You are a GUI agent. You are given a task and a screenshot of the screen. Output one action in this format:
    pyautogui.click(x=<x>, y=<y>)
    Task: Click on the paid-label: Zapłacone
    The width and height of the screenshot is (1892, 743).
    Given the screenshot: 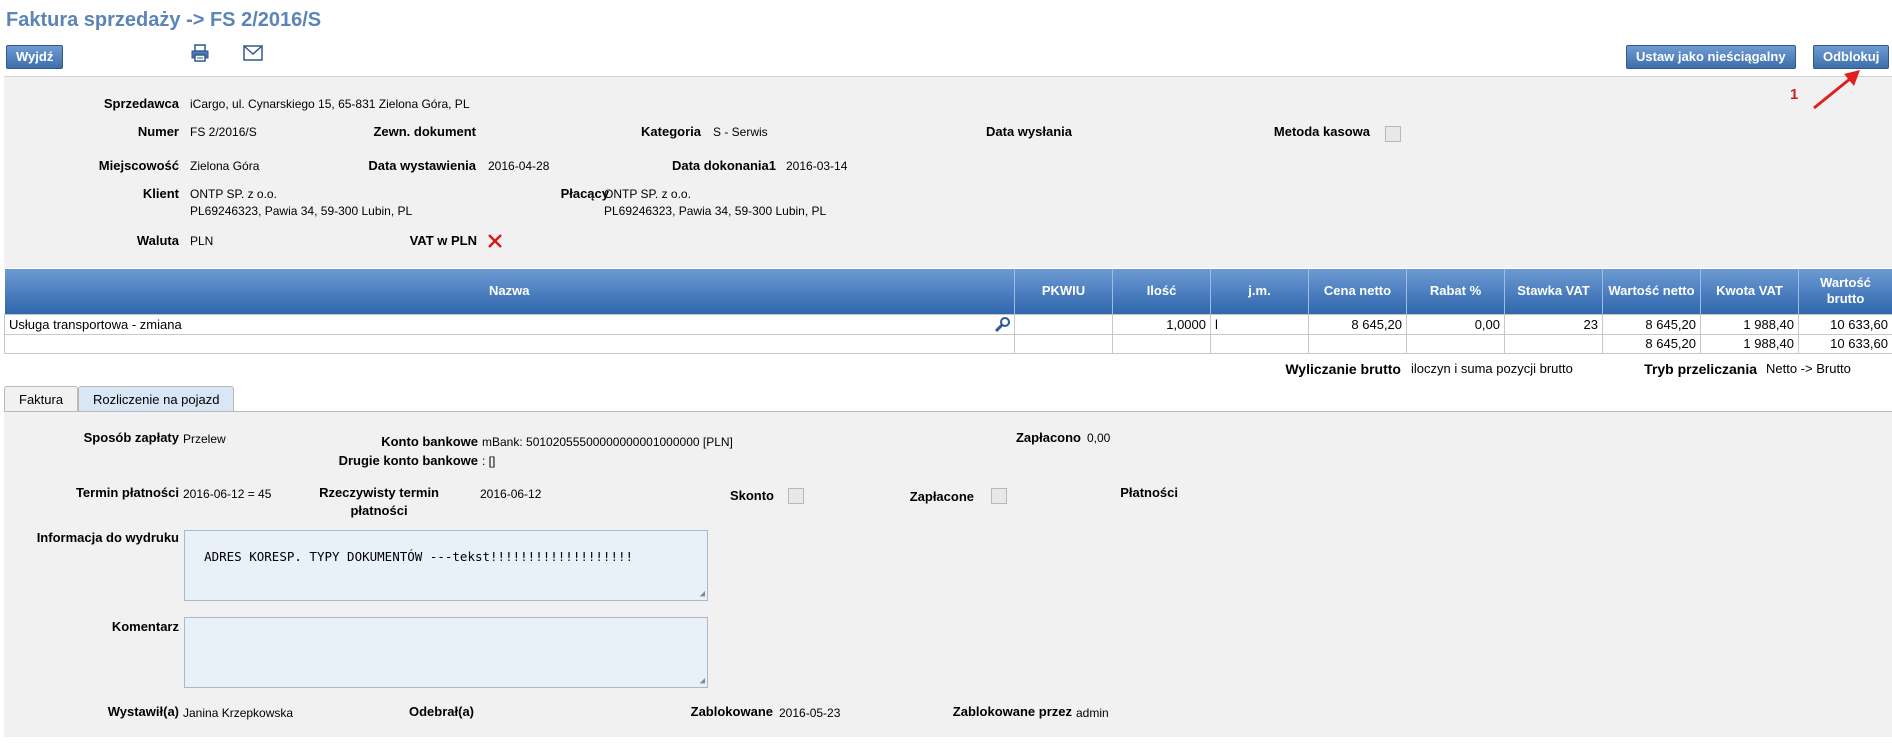 What is the action you would take?
    pyautogui.click(x=941, y=496)
    